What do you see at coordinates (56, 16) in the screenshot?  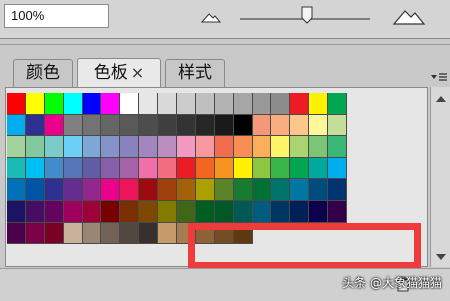 I see `zoom-input: 100%` at bounding box center [56, 16].